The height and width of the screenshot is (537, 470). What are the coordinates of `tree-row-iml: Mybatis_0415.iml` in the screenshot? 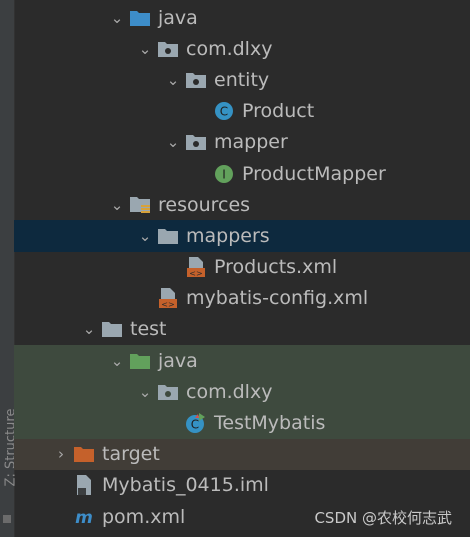 It's located at (242, 485).